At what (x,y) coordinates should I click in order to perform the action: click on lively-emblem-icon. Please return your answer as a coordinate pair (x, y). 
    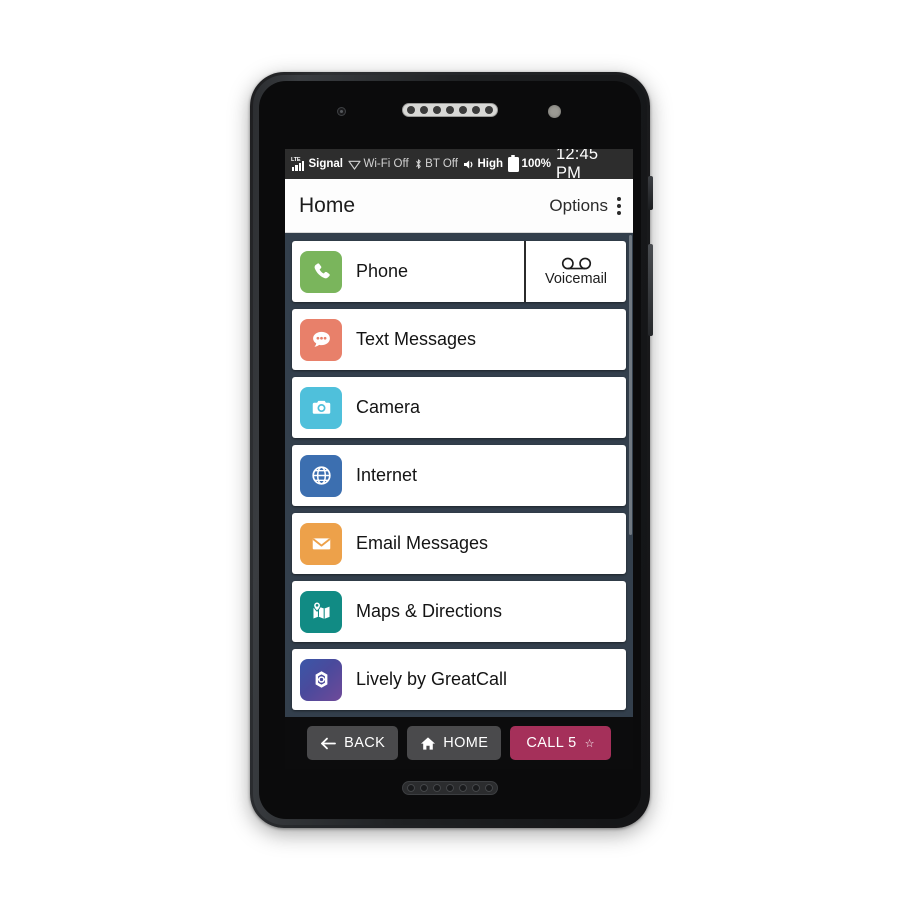
    Looking at the image, I should click on (321, 679).